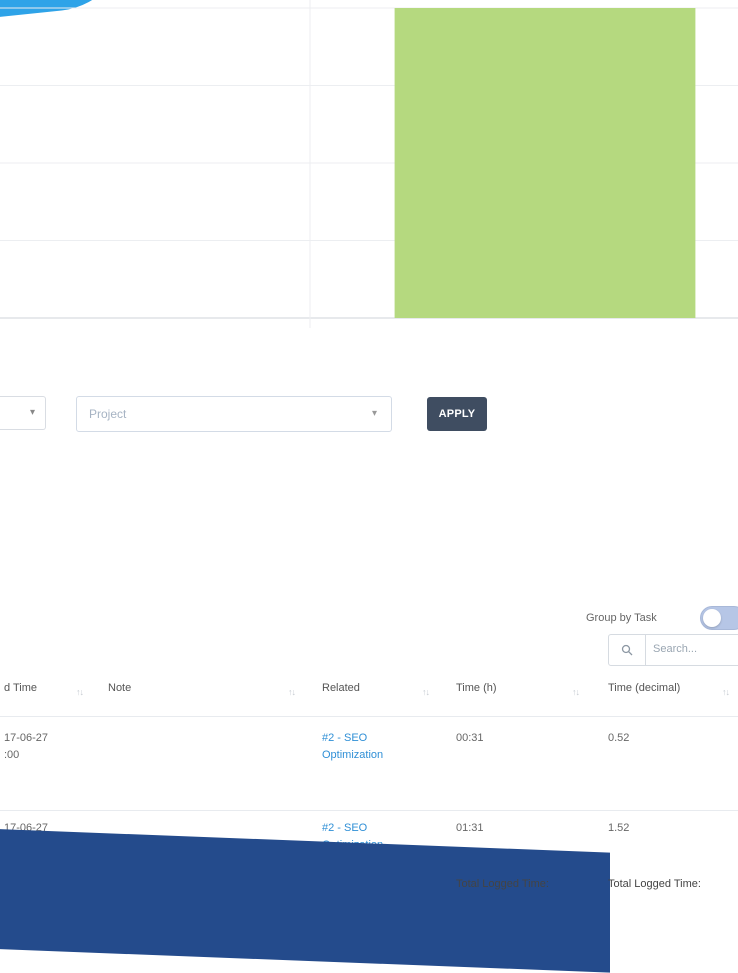 This screenshot has width=738, height=973. I want to click on total-logged-time-decimal-label: Total Logged Time:, so click(654, 884).